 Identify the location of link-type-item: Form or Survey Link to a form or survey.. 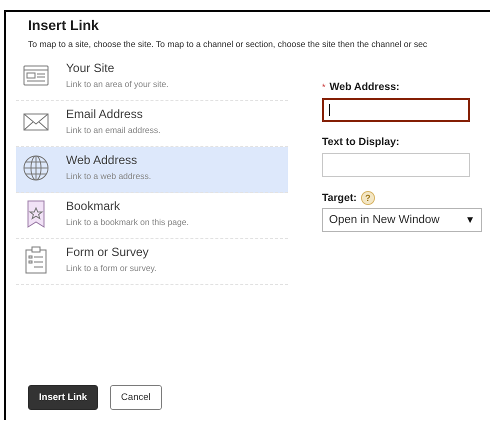
(152, 262).